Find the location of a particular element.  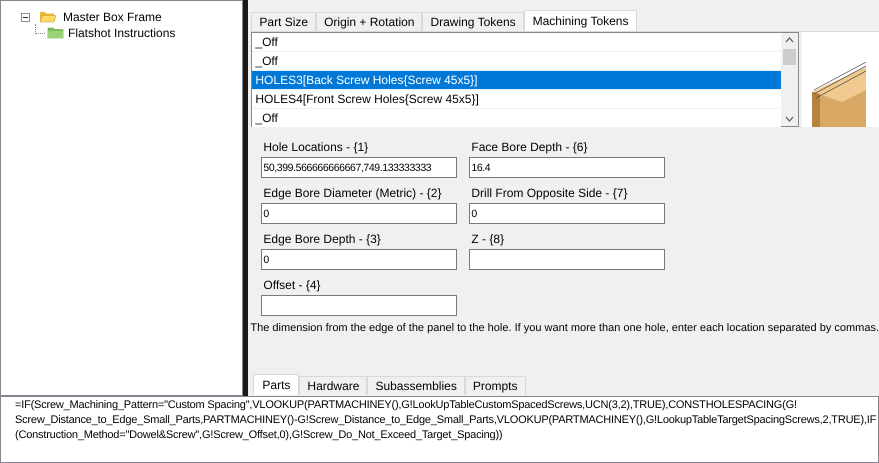

formula-editor is located at coordinates (439, 429).